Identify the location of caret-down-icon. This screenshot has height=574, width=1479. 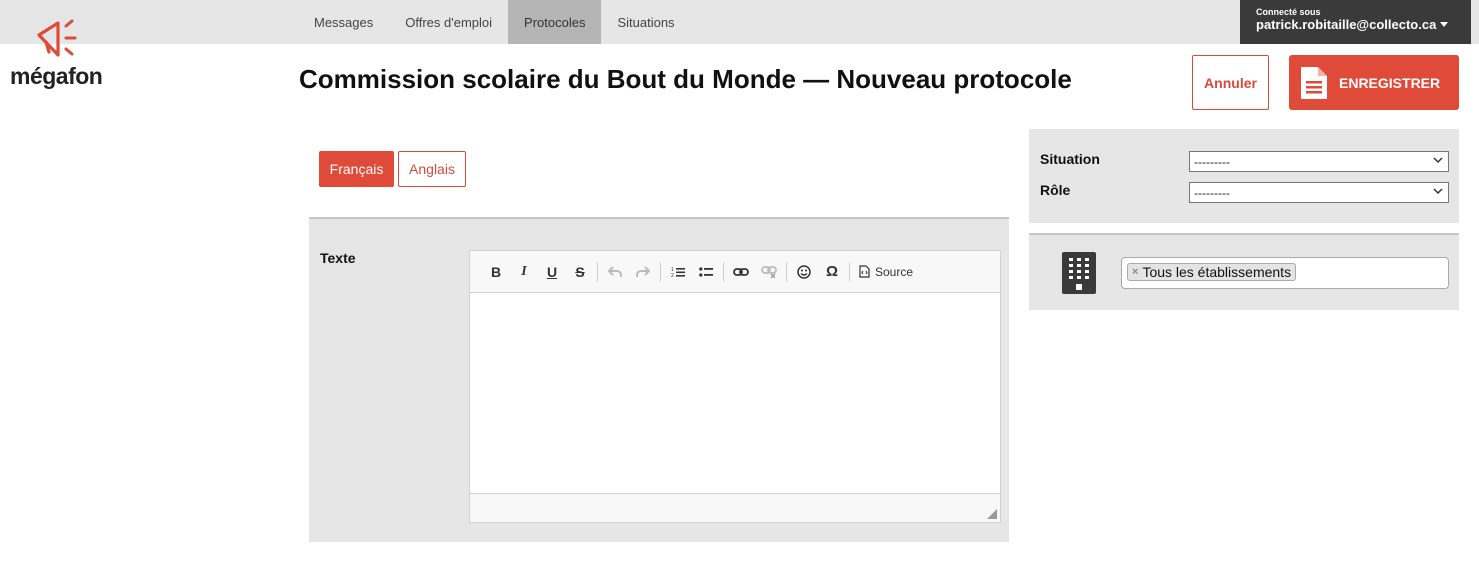
(1444, 24).